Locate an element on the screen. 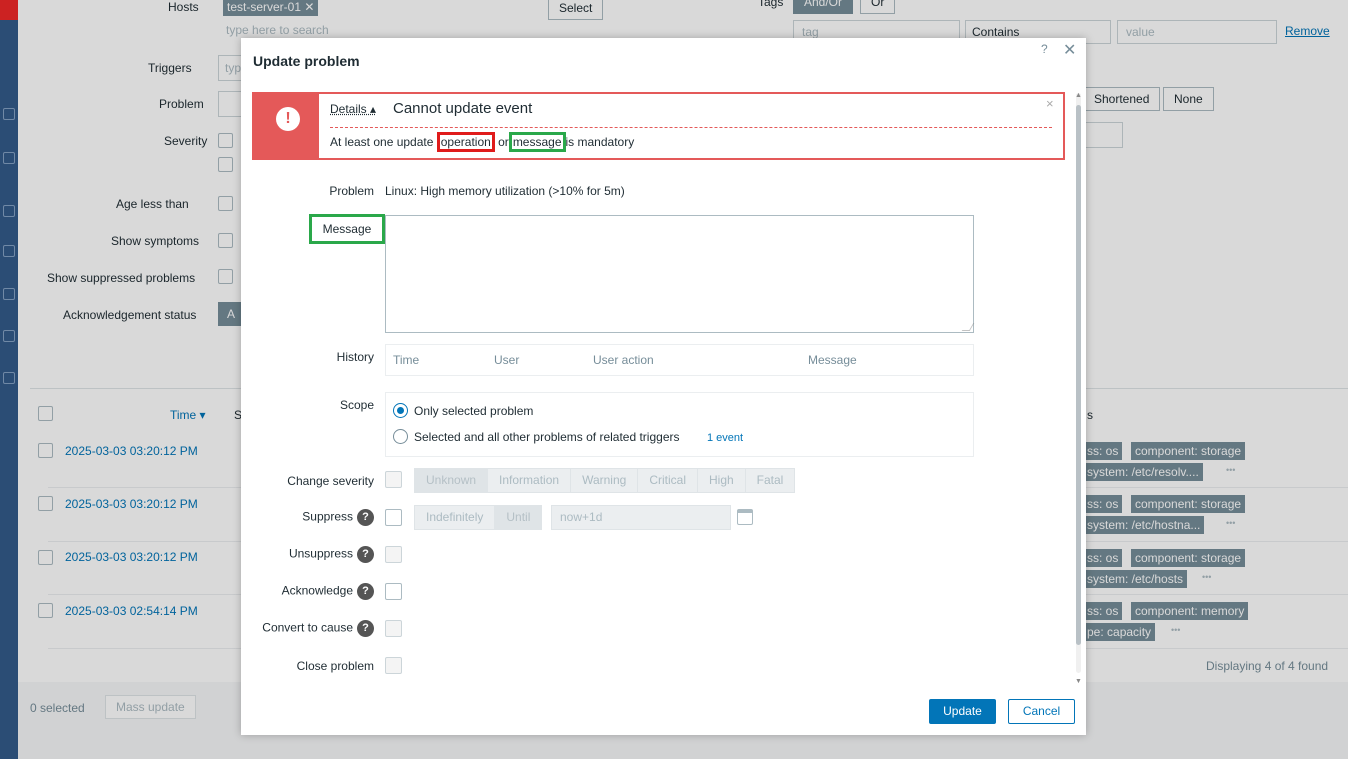 The image size is (1348, 759). history-col-message: Message is located at coordinates (832, 360).